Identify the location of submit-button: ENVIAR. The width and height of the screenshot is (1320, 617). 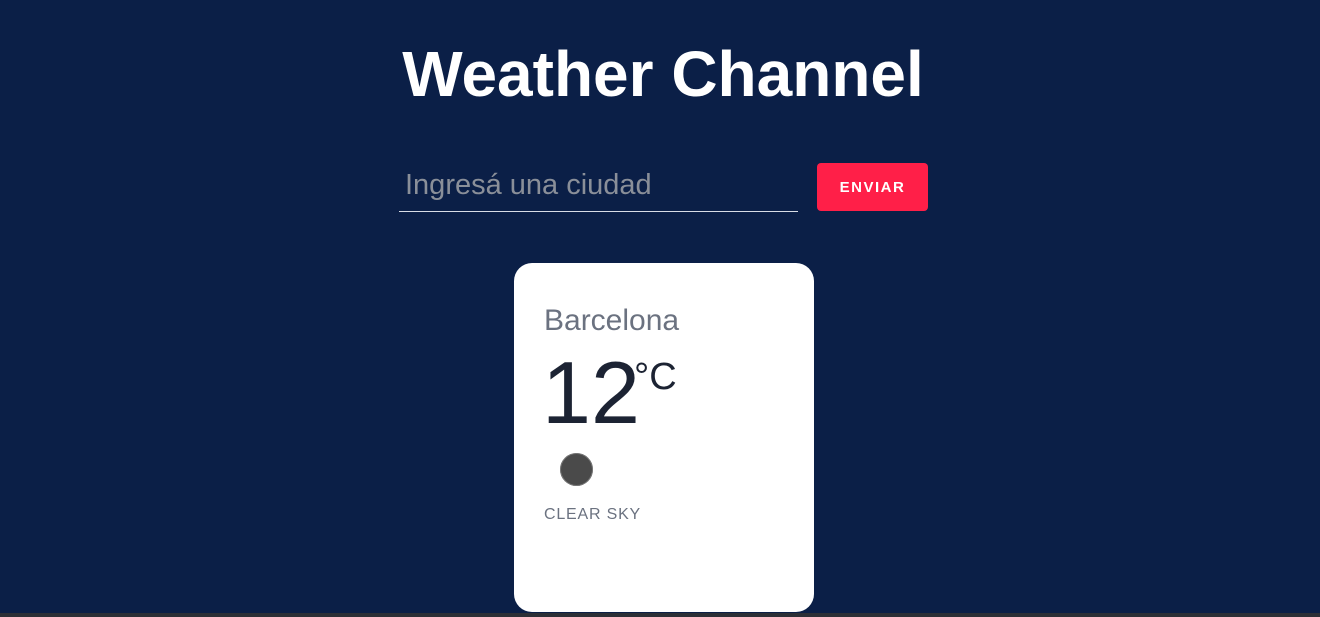
(872, 187).